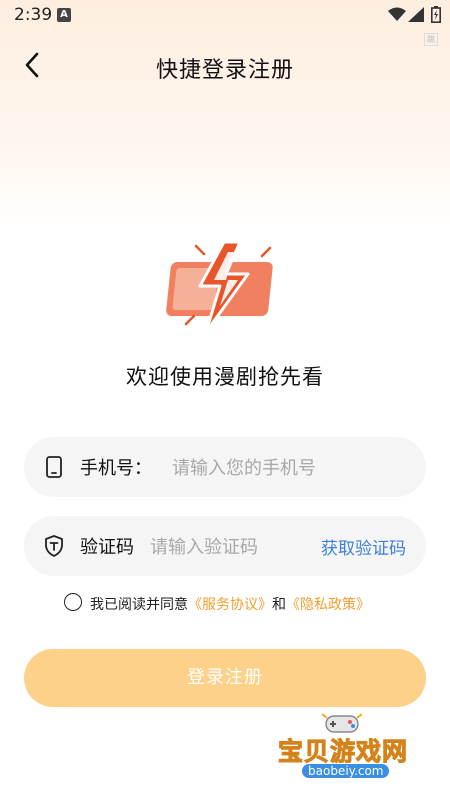  Describe the element at coordinates (139, 605) in the screenshot. I see `agreement-prefix: 我已阅读并同意` at that location.